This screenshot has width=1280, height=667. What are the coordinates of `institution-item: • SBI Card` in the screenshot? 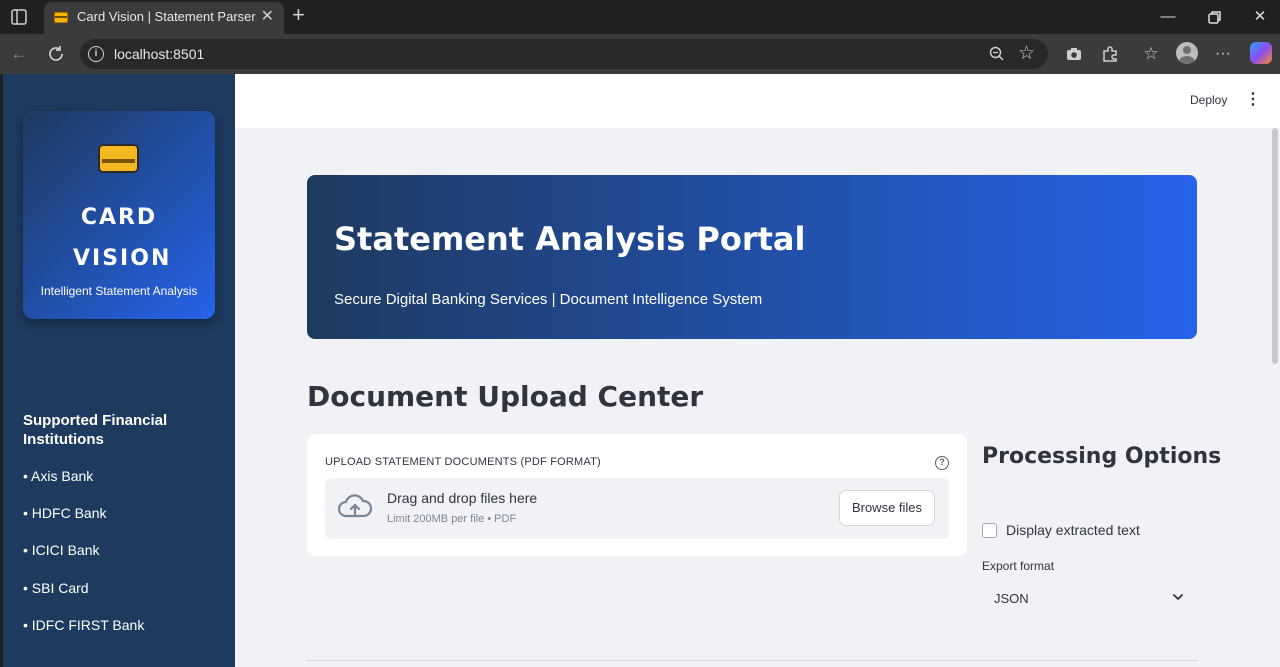 It's located at (56, 588).